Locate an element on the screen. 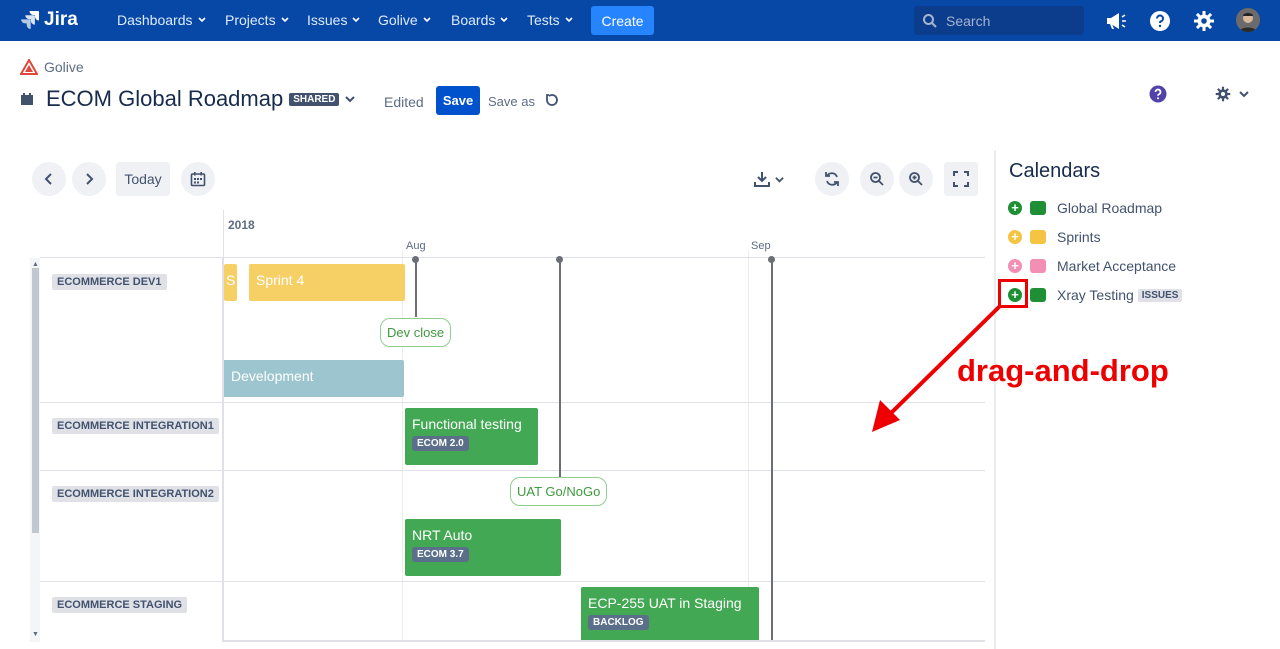  event-bar-nrt-auto: NRT Auto ECOM 3.7 is located at coordinates (483, 547).